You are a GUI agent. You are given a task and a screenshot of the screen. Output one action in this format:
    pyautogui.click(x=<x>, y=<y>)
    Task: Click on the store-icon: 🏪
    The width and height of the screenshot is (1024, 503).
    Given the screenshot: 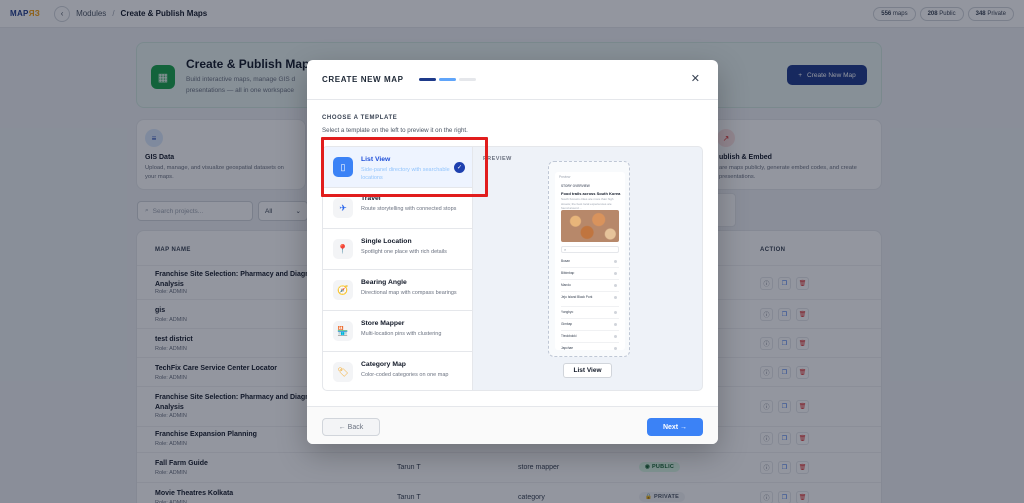 What is the action you would take?
    pyautogui.click(x=343, y=331)
    